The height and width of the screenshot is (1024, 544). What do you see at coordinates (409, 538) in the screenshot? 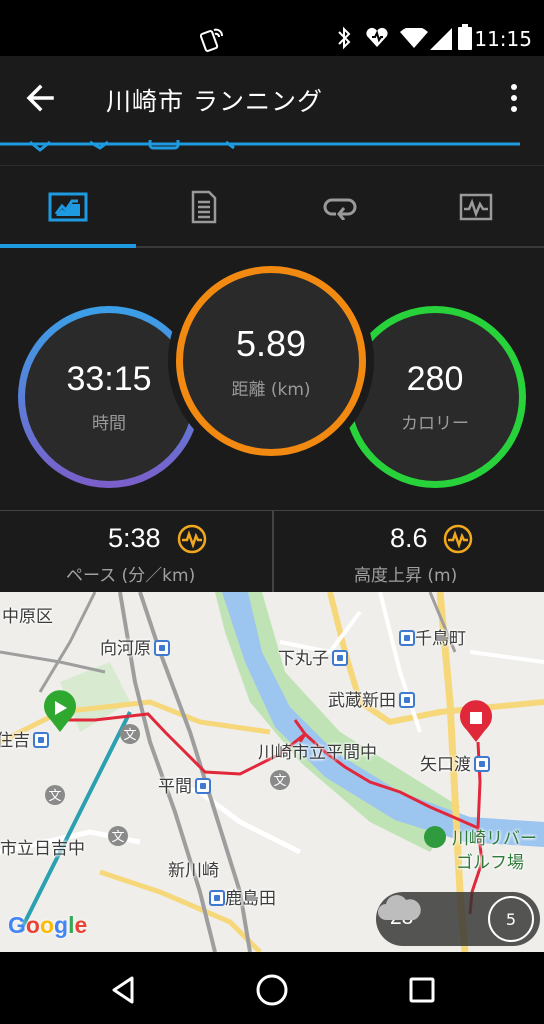
I see `elevation-value: 8.6` at bounding box center [409, 538].